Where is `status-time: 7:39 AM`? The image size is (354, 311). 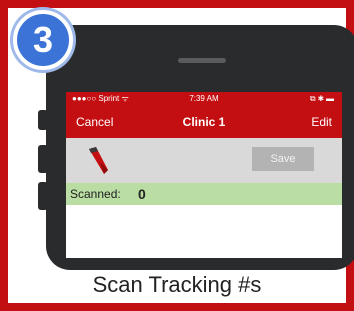 status-time: 7:39 AM is located at coordinates (204, 98).